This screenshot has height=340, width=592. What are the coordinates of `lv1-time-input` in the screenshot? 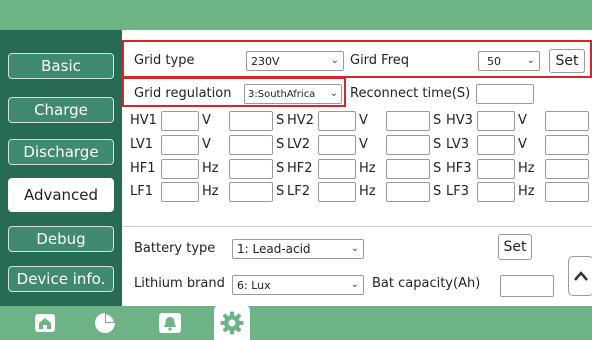 It's located at (251, 145).